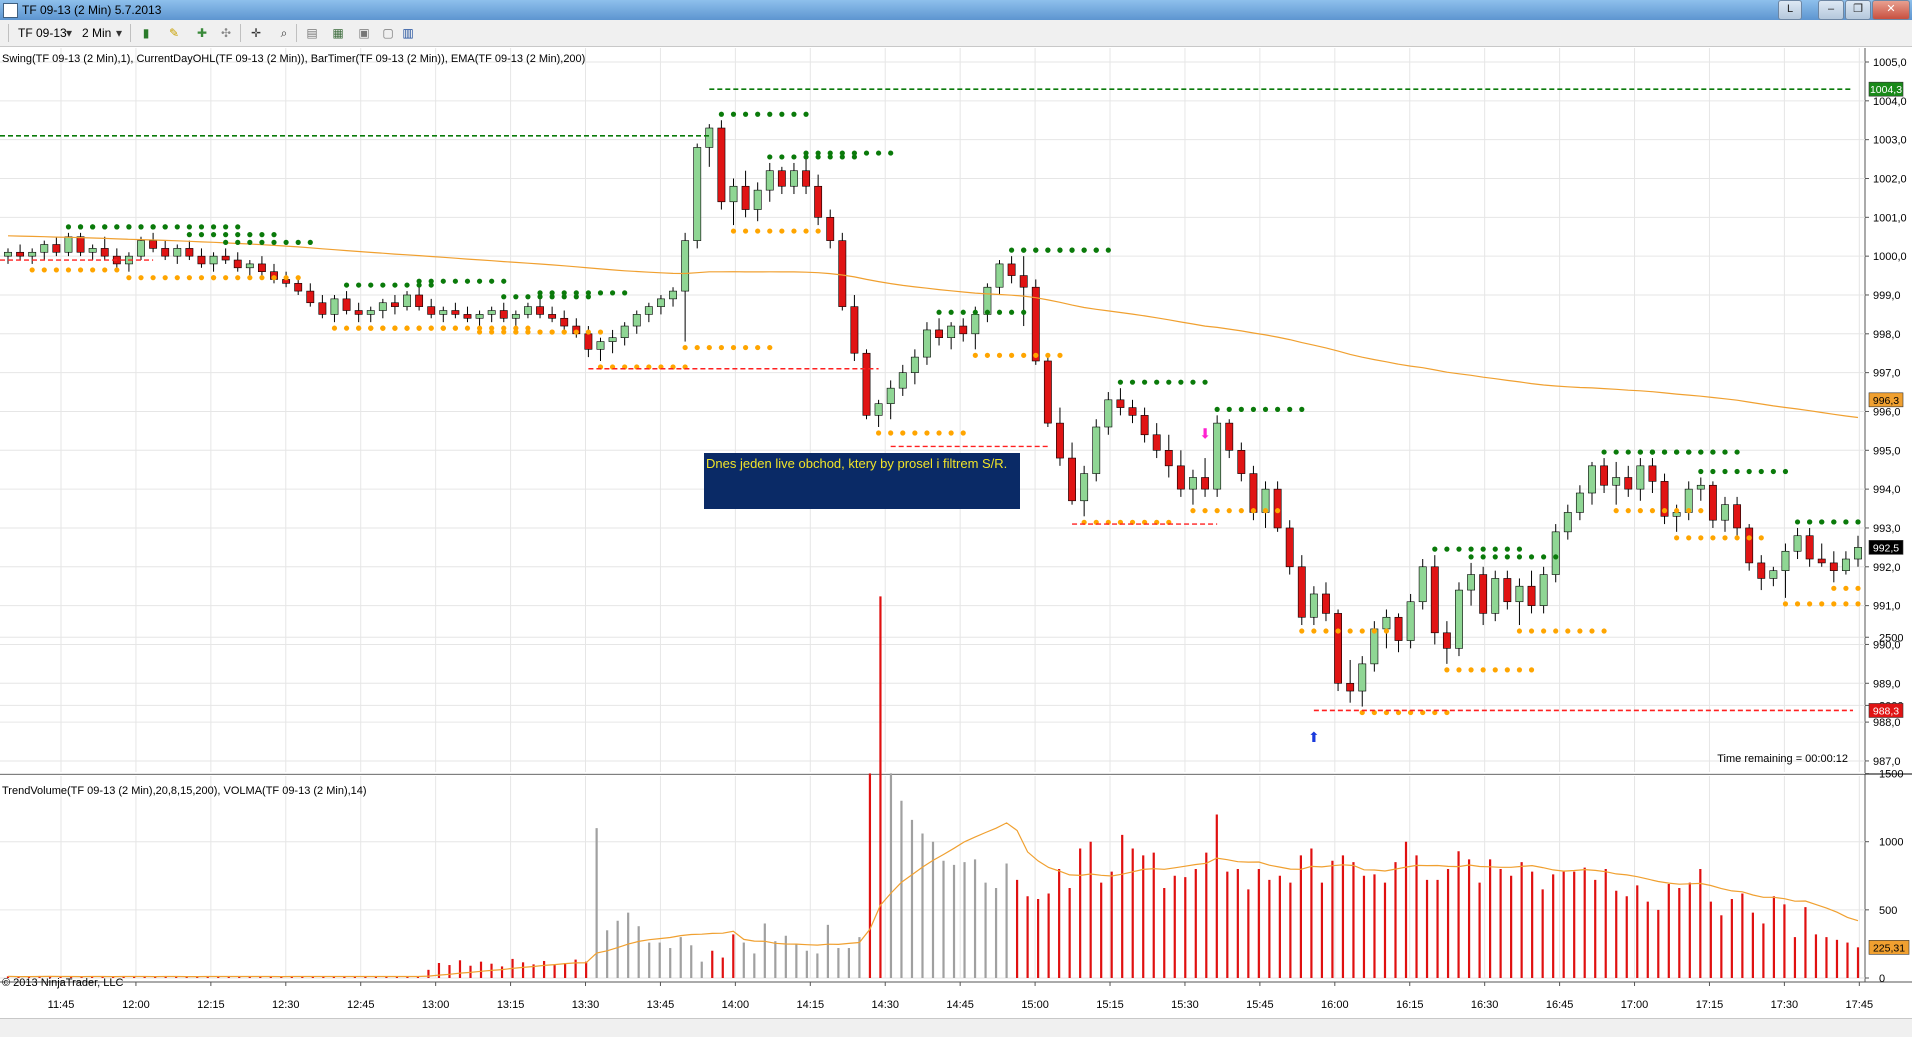  I want to click on time-tick-label: 16:45, so click(1560, 1005).